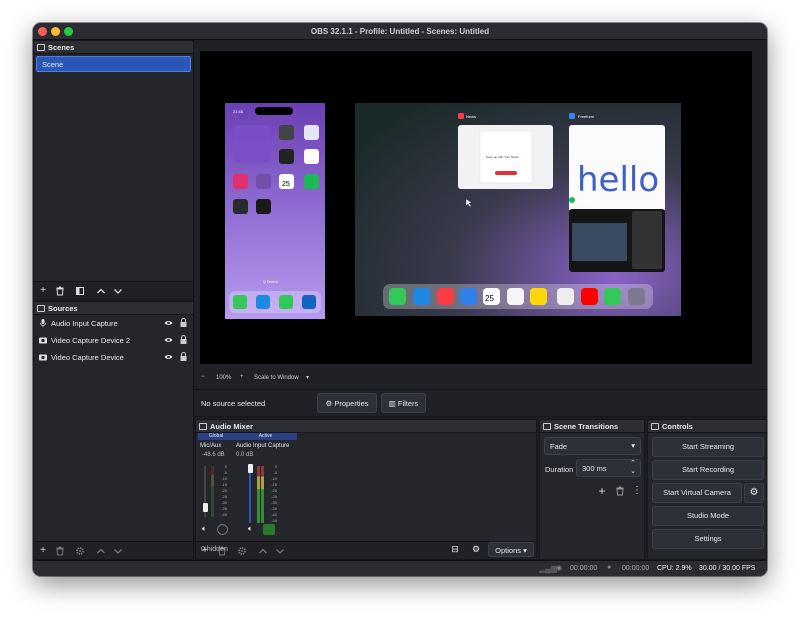 This screenshot has width=800, height=621. I want to click on move-scene-up-button, so click(101, 291).